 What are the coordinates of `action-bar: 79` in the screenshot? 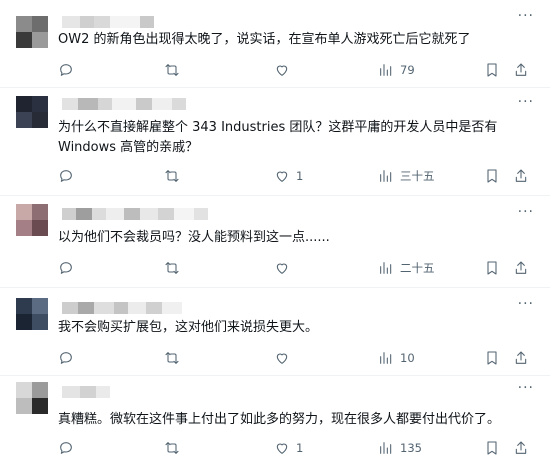 It's located at (296, 70).